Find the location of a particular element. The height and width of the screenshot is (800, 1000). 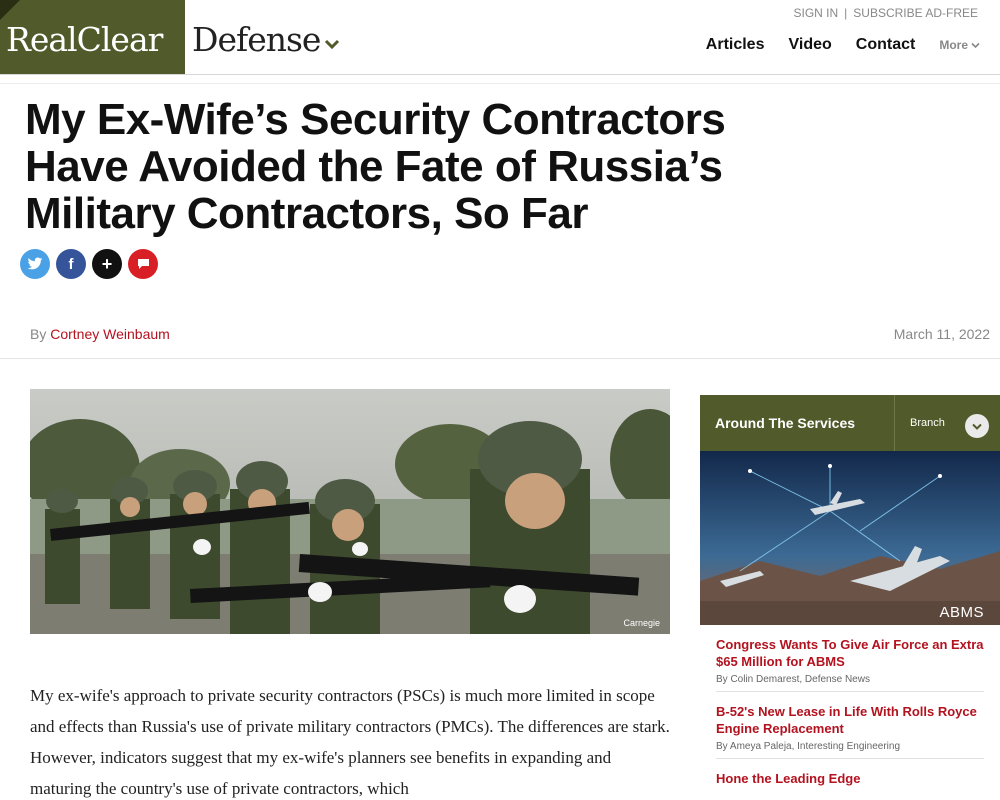

abms-illustration is located at coordinates (850, 538).